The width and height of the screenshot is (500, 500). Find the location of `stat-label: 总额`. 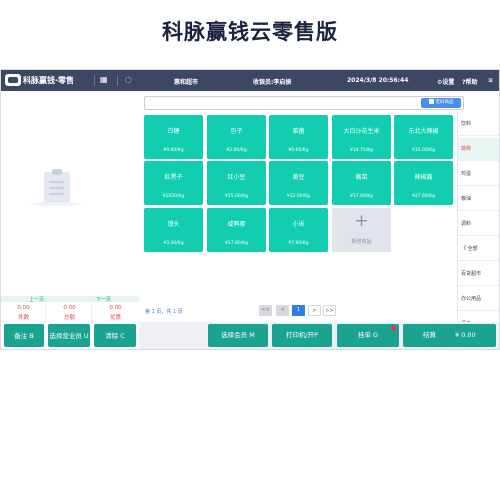

stat-label: 总额 is located at coordinates (69, 318).